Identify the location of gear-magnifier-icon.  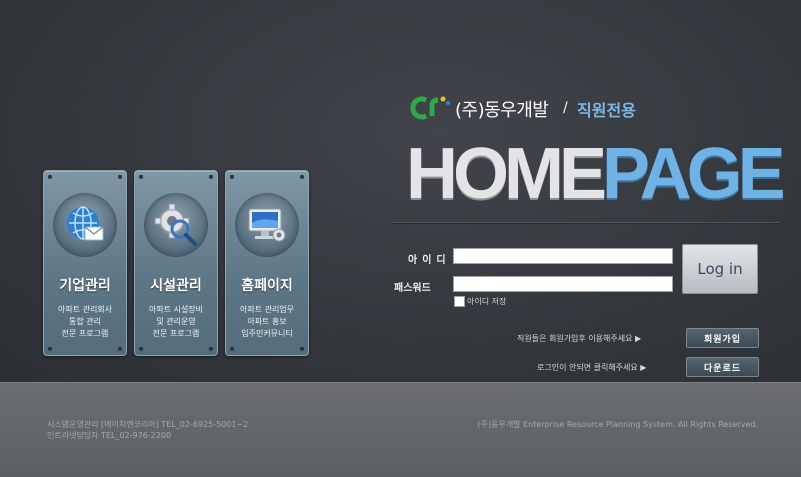
(176, 225).